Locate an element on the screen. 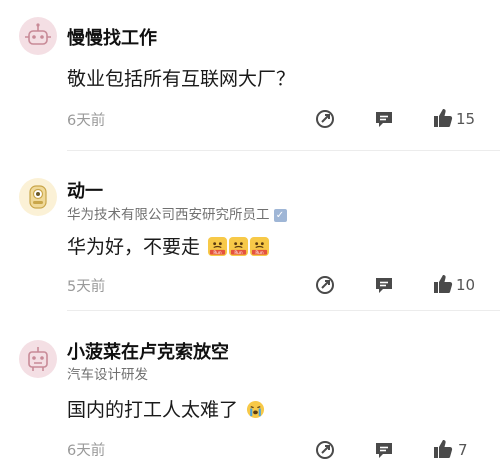 This screenshot has width=500, height=466. commenter-name: 动一 is located at coordinates (85, 190).